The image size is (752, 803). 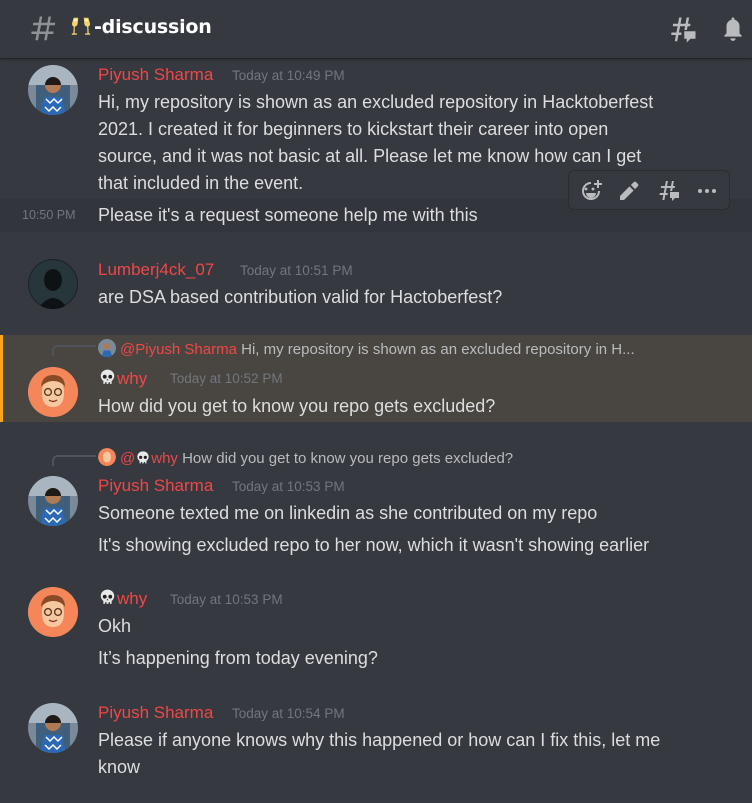 I want to click on add-reaction-icon, so click(x=591, y=191).